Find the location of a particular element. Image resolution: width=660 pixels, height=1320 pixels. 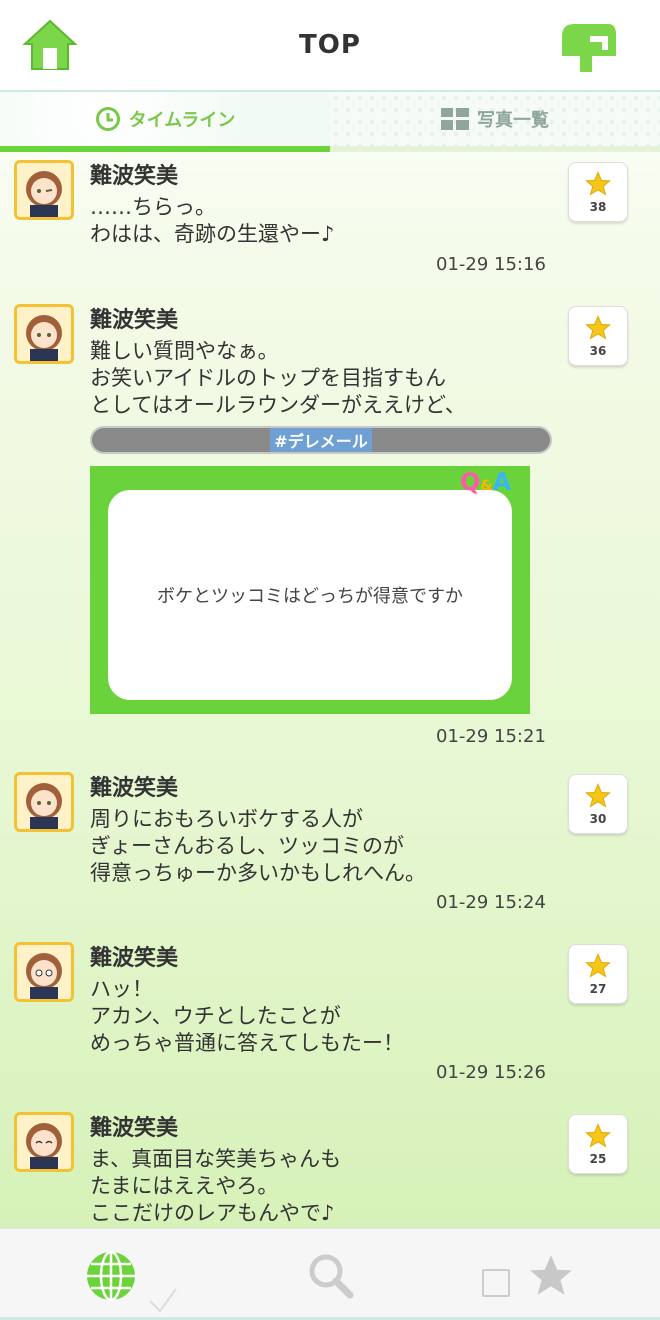

post-text: ま、真面目な笑美ちゃんも たまにはええやろ。 ここだけのレアもんやで♪ is located at coordinates (216, 1186).